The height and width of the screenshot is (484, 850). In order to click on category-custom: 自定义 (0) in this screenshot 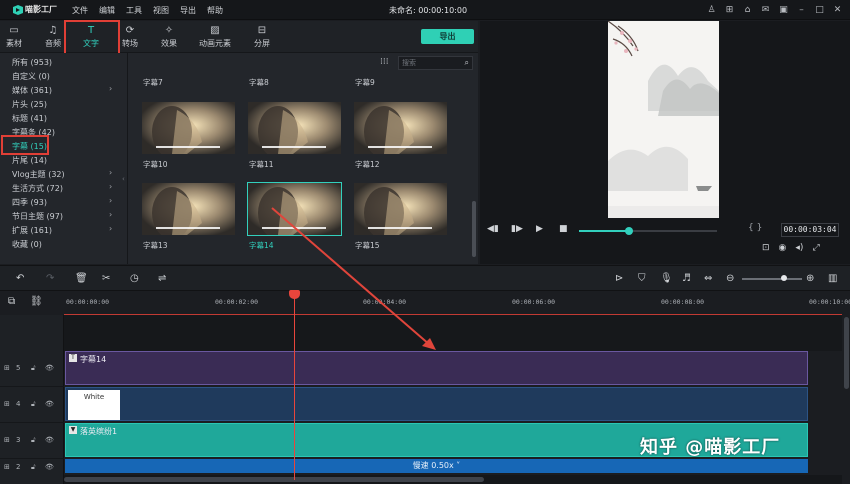, I will do `click(31, 76)`.